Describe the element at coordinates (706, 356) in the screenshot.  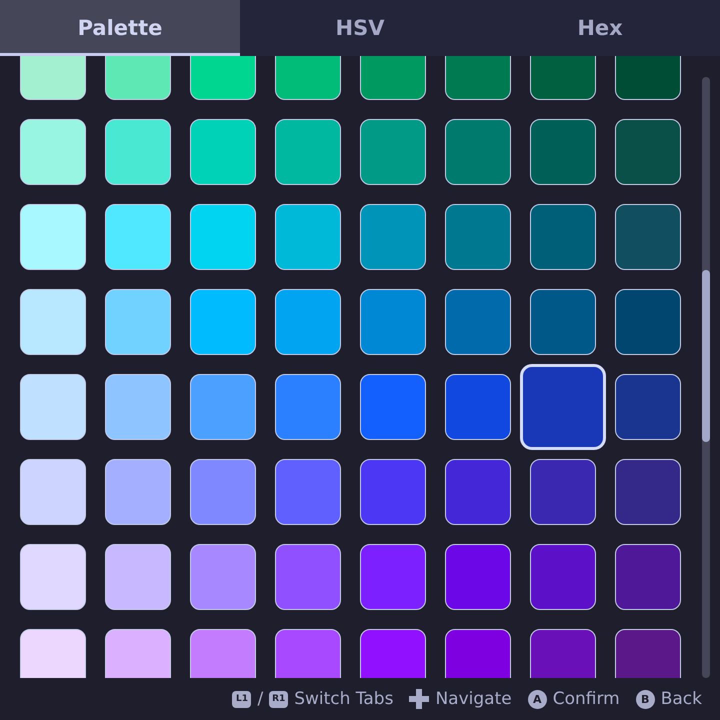
I see `scrollbar-thumb` at that location.